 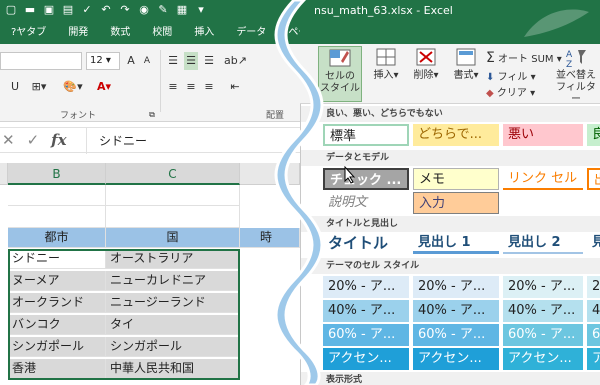 What do you see at coordinates (510, 91) in the screenshot?
I see `clear-button: ◆ クリア ▾` at bounding box center [510, 91].